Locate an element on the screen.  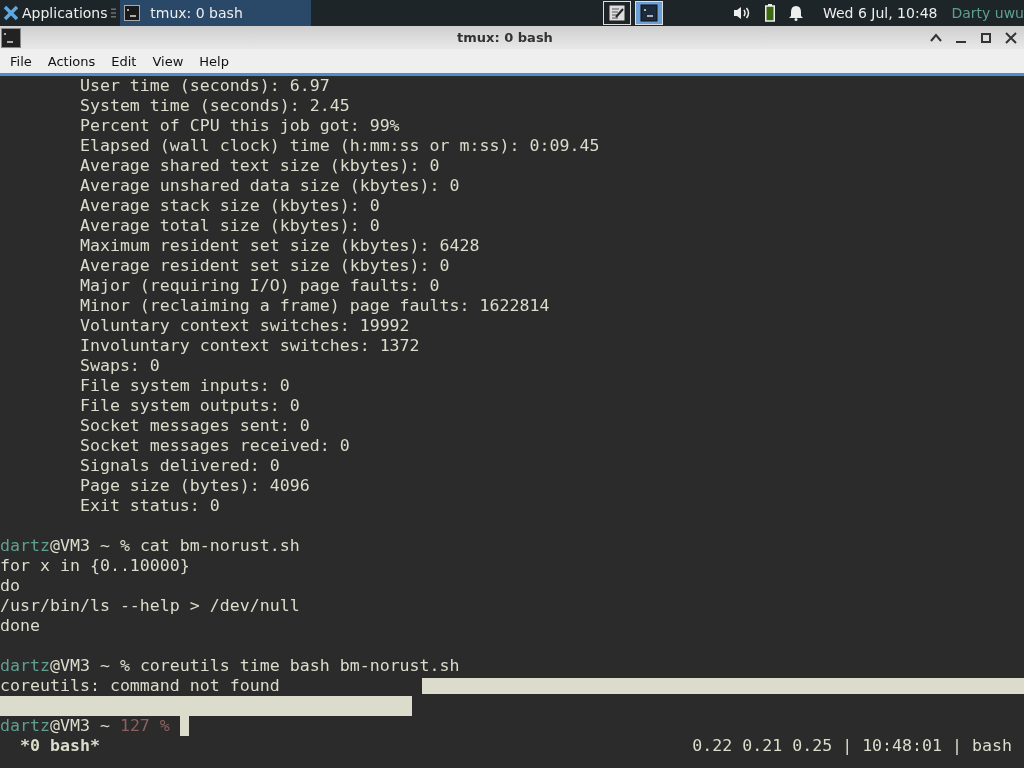
user-name: Darty uwu is located at coordinates (987, 13).